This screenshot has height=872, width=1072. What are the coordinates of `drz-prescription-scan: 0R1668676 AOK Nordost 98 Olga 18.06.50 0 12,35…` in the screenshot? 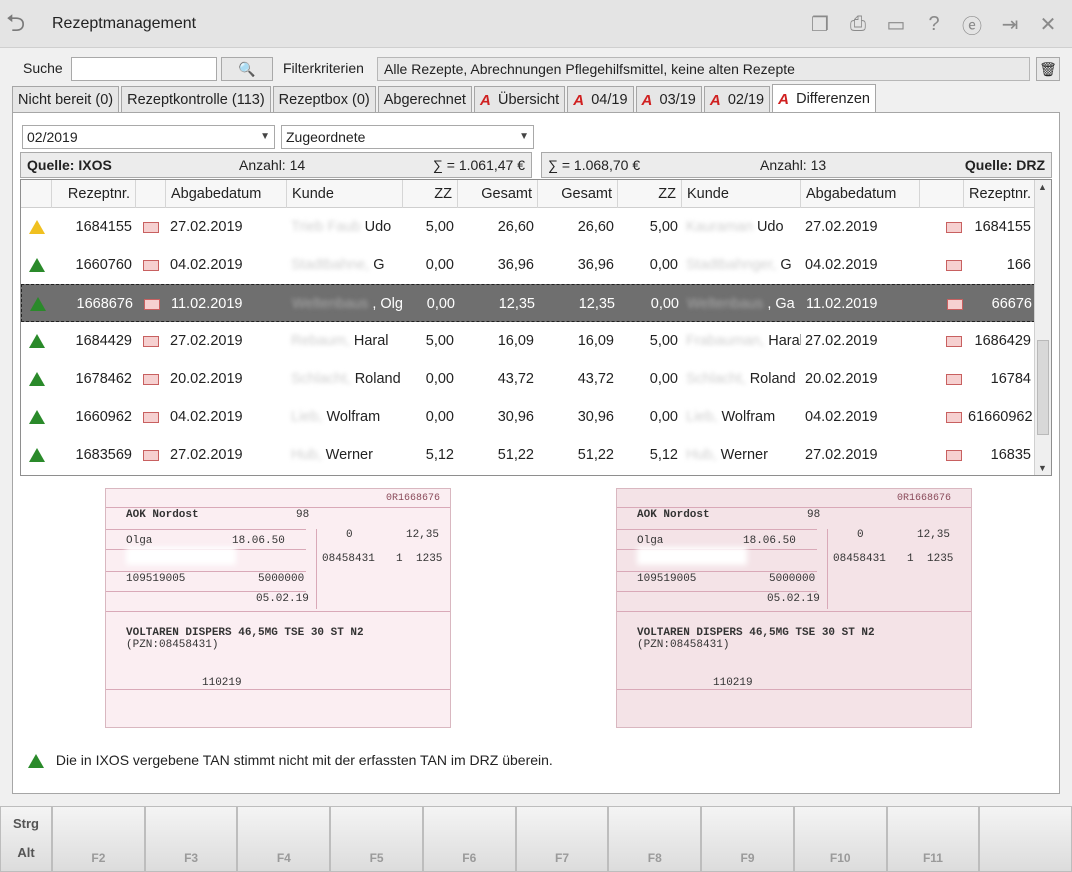 It's located at (794, 608).